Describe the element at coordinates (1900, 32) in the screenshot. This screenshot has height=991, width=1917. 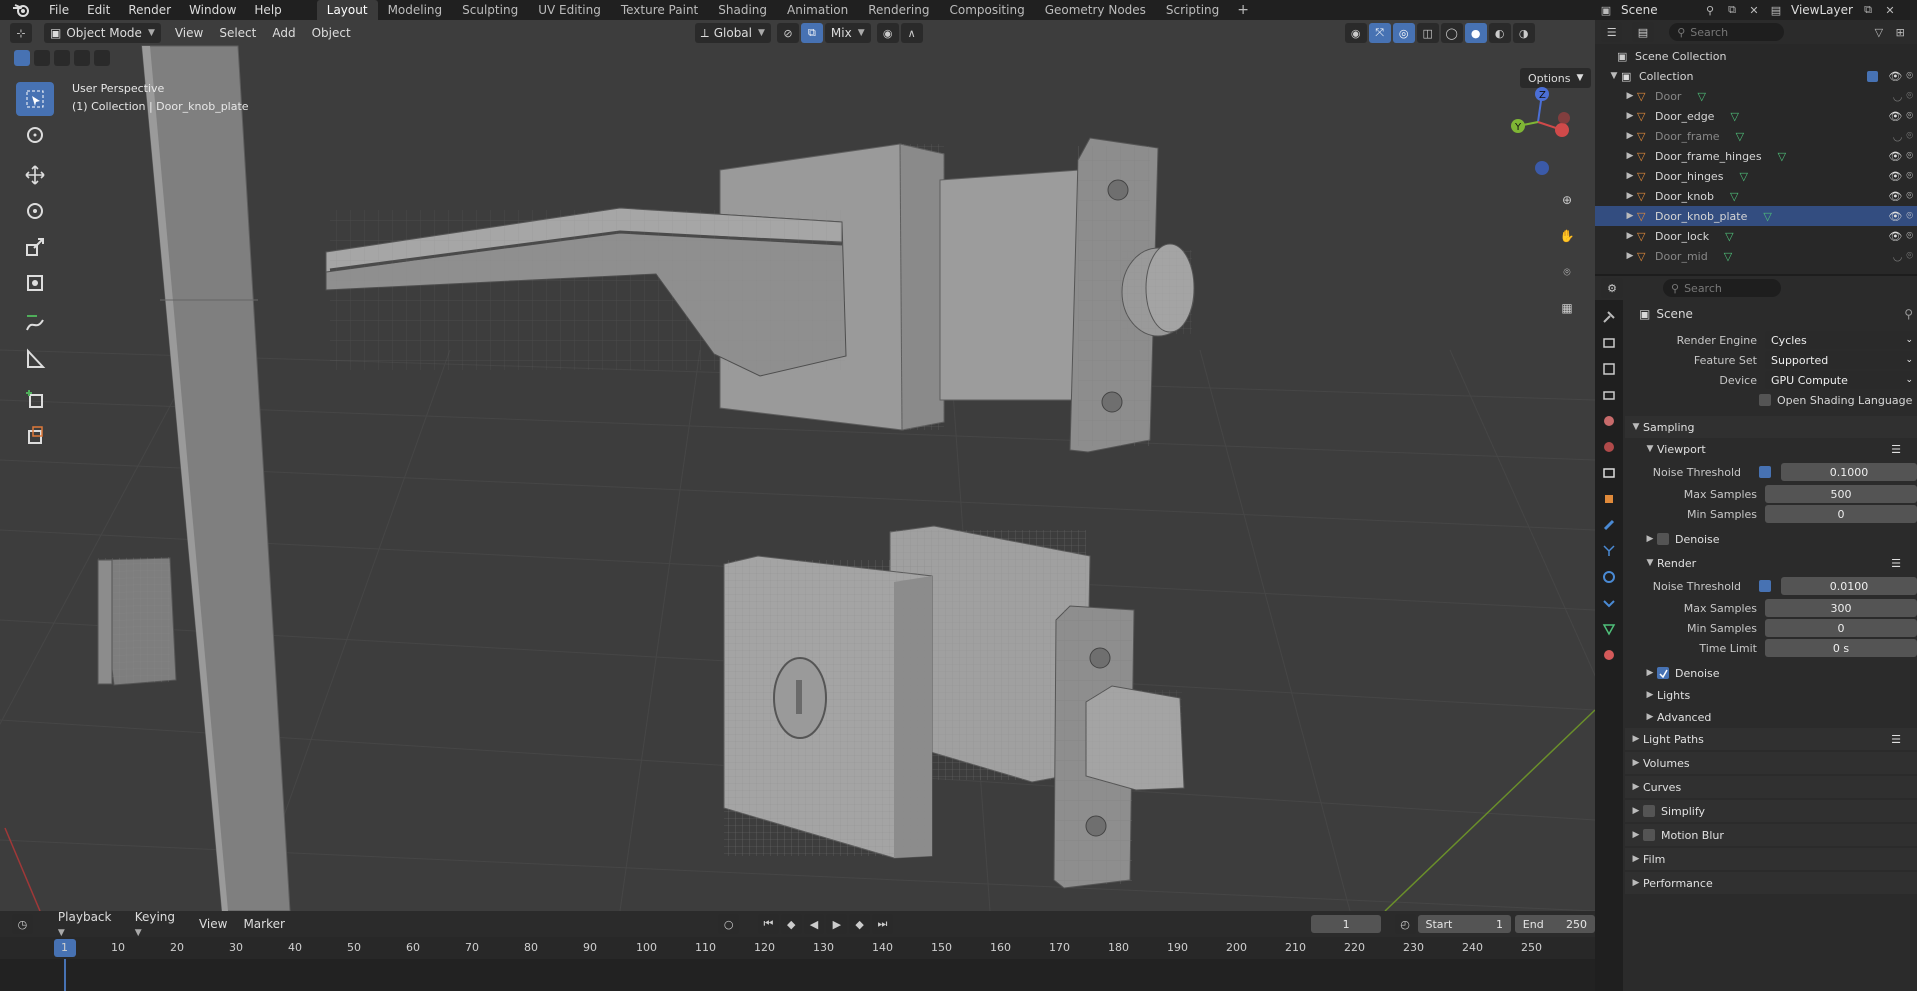
I see `new-collection-icon: ⊞` at that location.